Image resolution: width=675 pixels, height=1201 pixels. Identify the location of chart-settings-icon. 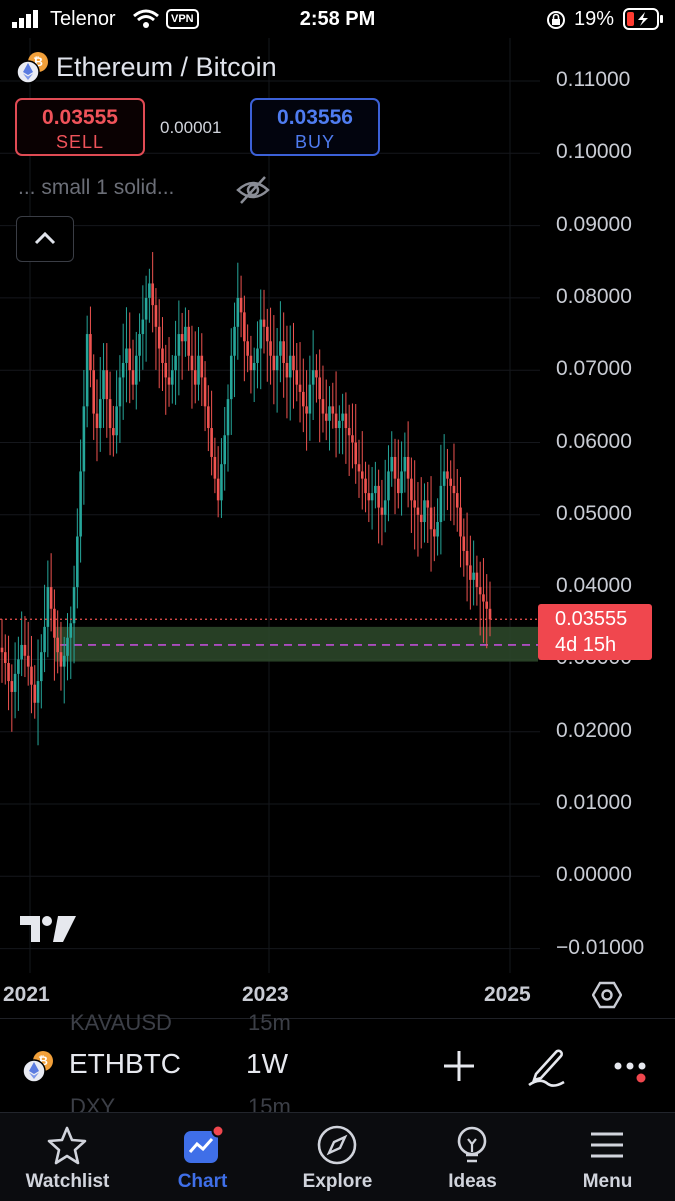
(607, 995).